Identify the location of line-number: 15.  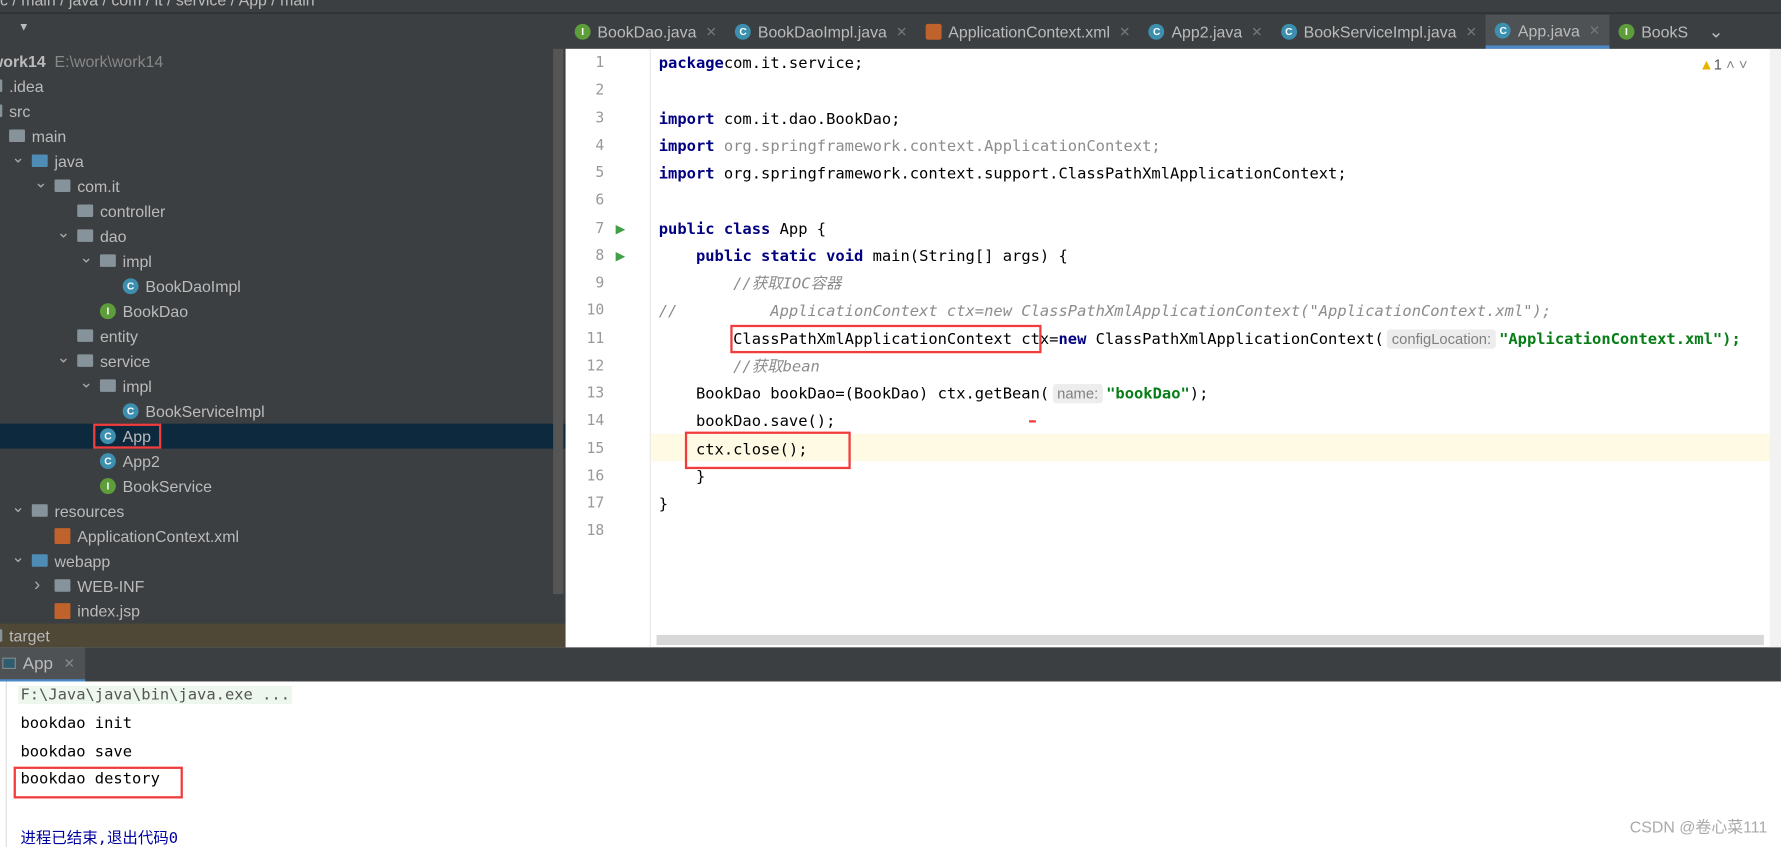
(595, 449).